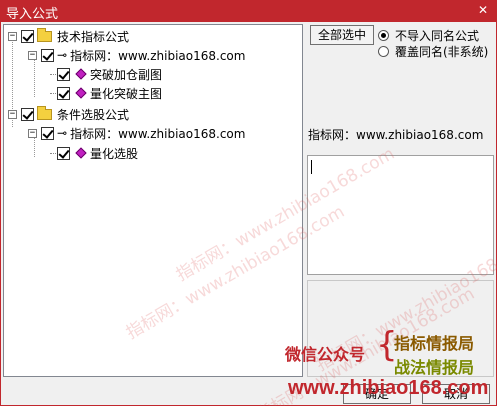 This screenshot has width=497, height=406. What do you see at coordinates (434, 343) in the screenshot?
I see `promo-account-a: 指标情报局` at bounding box center [434, 343].